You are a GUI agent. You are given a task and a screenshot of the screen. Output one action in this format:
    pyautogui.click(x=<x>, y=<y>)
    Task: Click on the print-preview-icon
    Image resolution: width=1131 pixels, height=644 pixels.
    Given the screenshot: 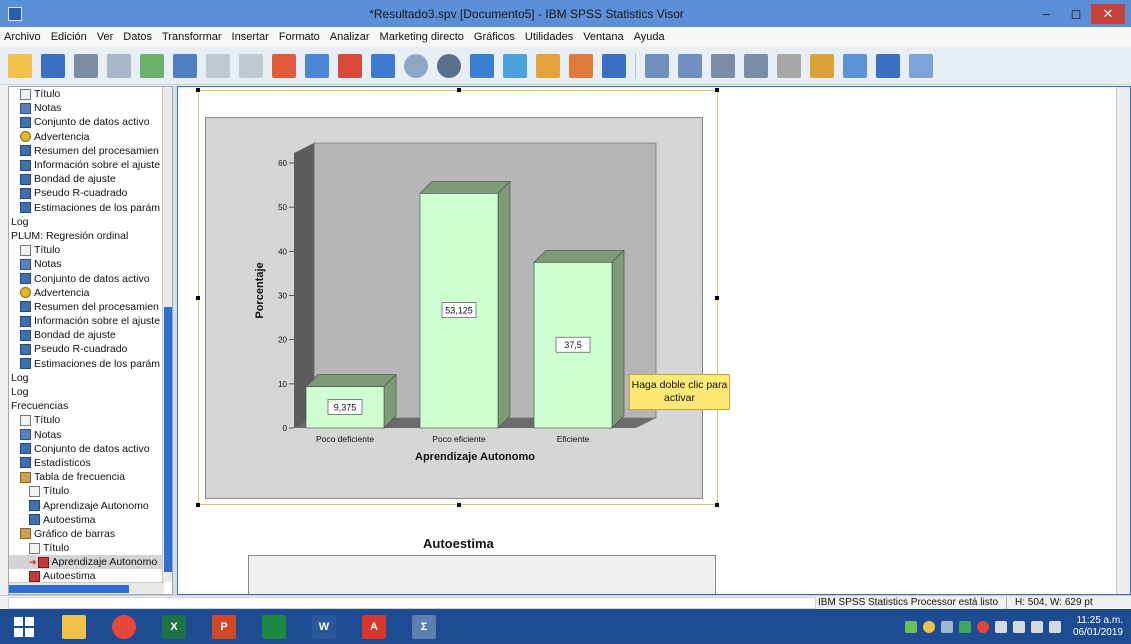 What is the action you would take?
    pyautogui.click(x=119, y=65)
    